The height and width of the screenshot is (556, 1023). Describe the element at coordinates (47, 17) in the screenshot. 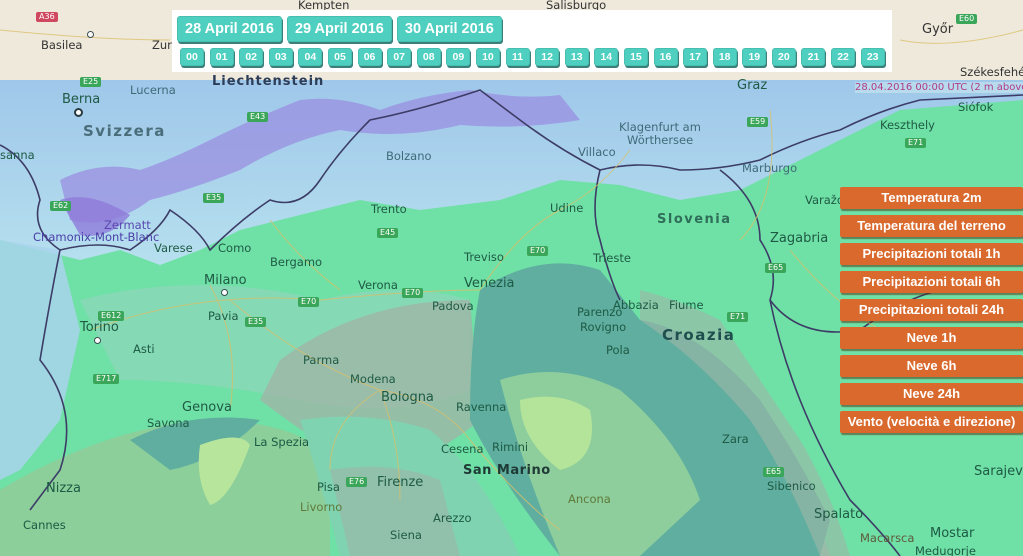

I see `road-a36: A36` at that location.